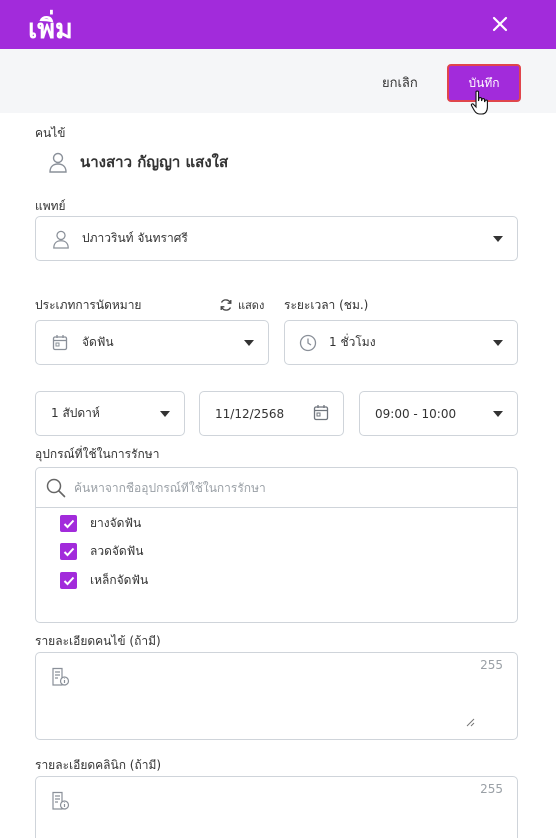  Describe the element at coordinates (119, 580) in the screenshot. I see `equipment-item-label: เหล็กจัดฟัน` at that location.